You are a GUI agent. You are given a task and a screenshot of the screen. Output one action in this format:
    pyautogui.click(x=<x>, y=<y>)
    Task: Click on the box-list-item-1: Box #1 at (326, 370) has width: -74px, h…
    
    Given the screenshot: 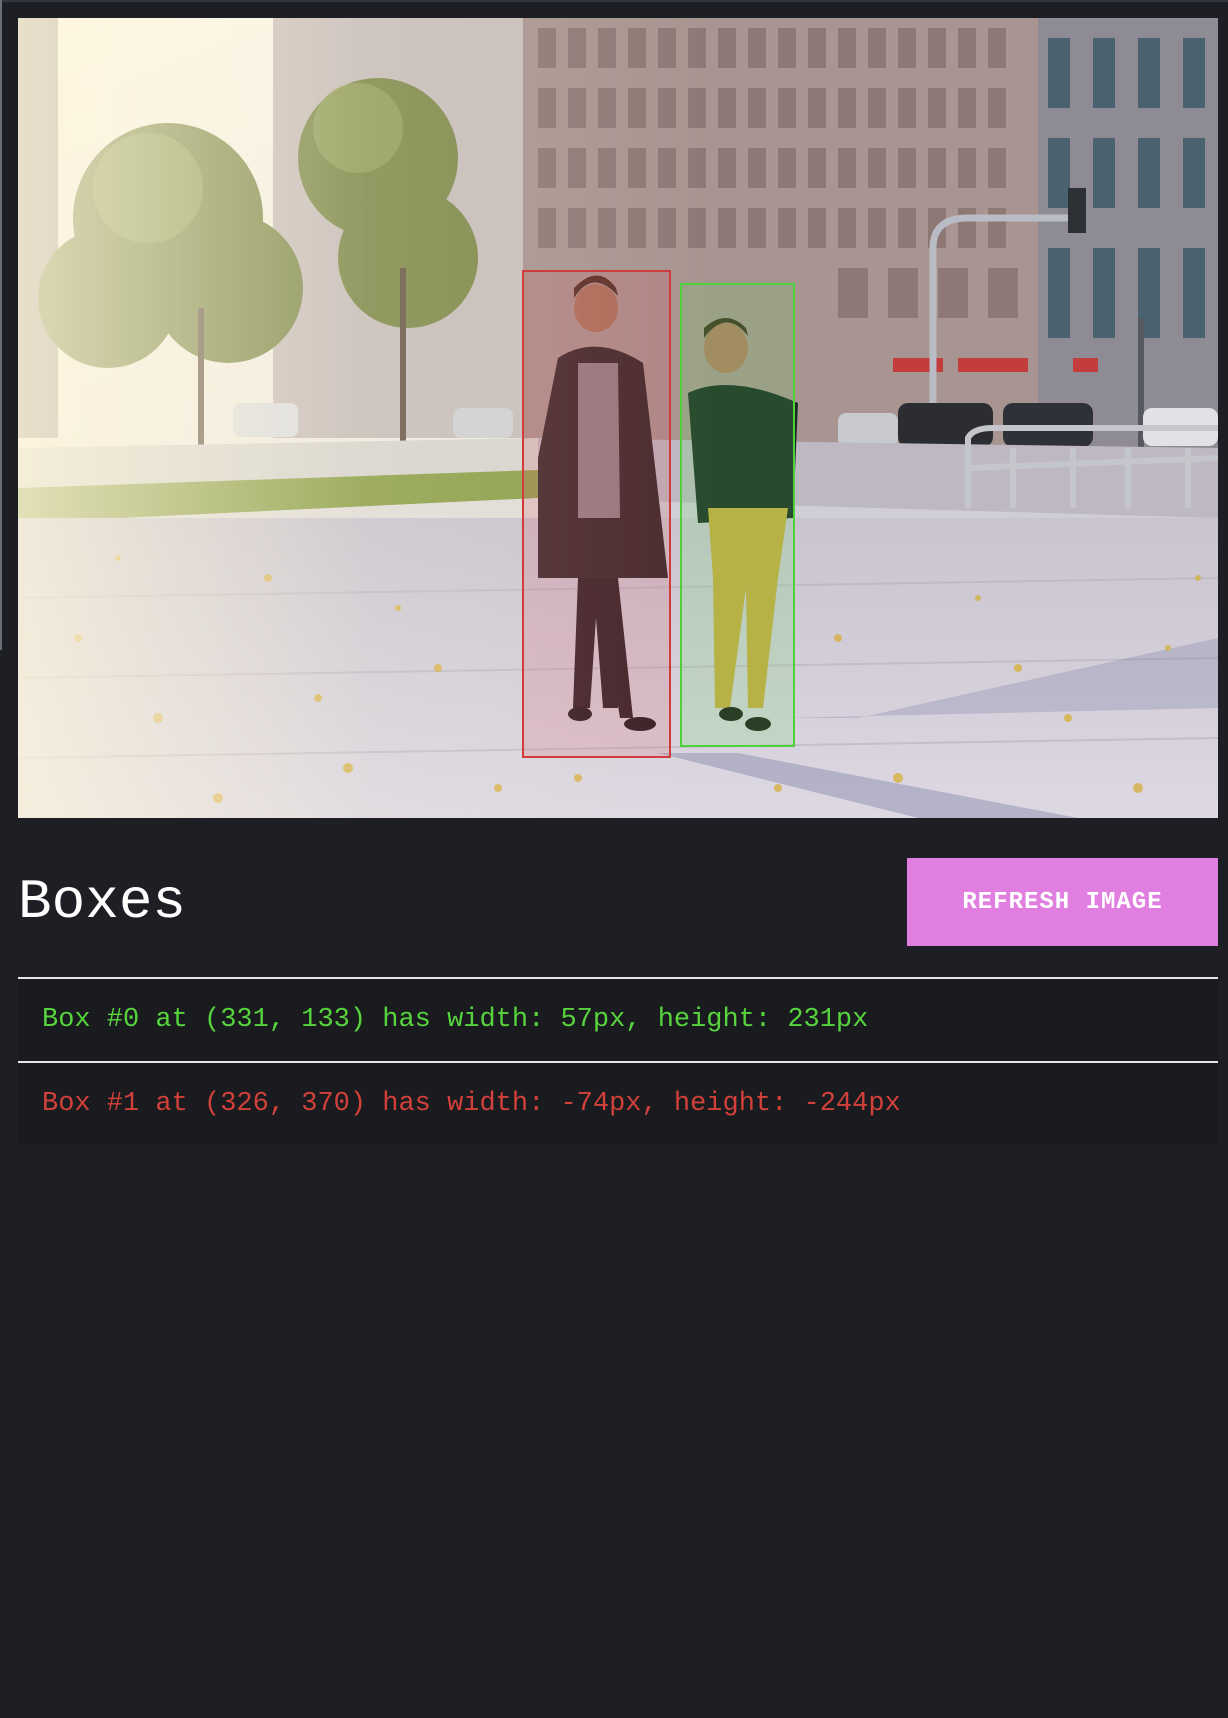 What is the action you would take?
    pyautogui.click(x=618, y=1103)
    